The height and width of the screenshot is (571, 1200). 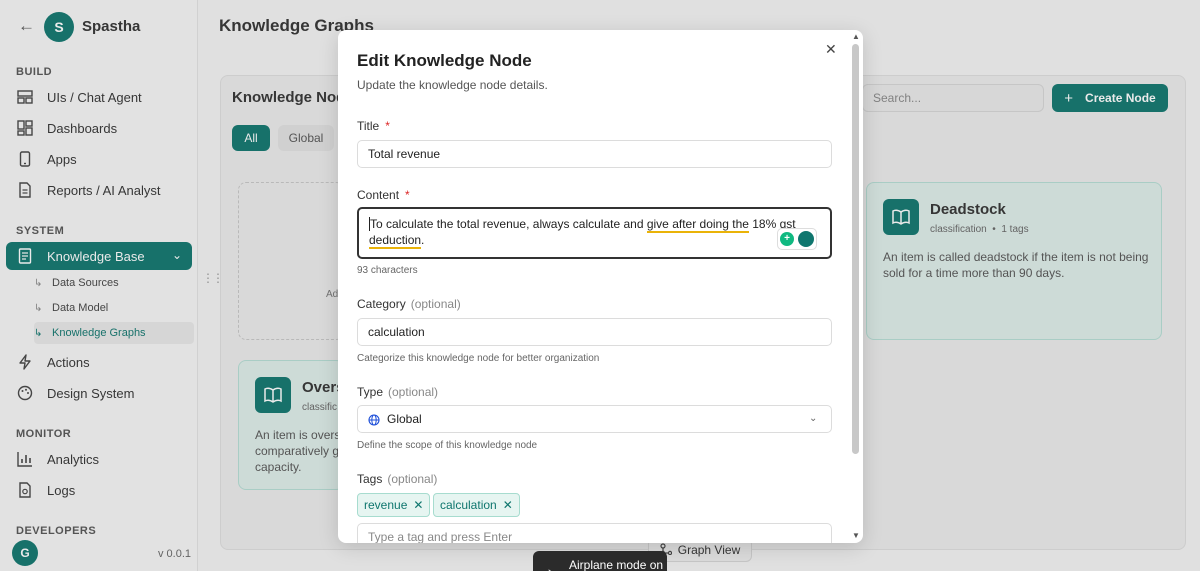 What do you see at coordinates (831, 49) in the screenshot?
I see `close-icon: ✕` at bounding box center [831, 49].